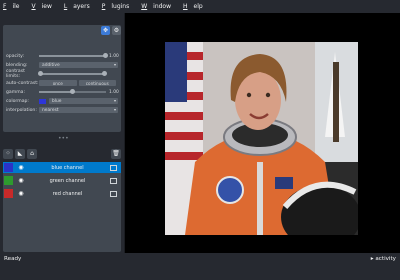  What do you see at coordinates (15, 56) in the screenshot?
I see `opacity-label: opacity:` at bounding box center [15, 56].